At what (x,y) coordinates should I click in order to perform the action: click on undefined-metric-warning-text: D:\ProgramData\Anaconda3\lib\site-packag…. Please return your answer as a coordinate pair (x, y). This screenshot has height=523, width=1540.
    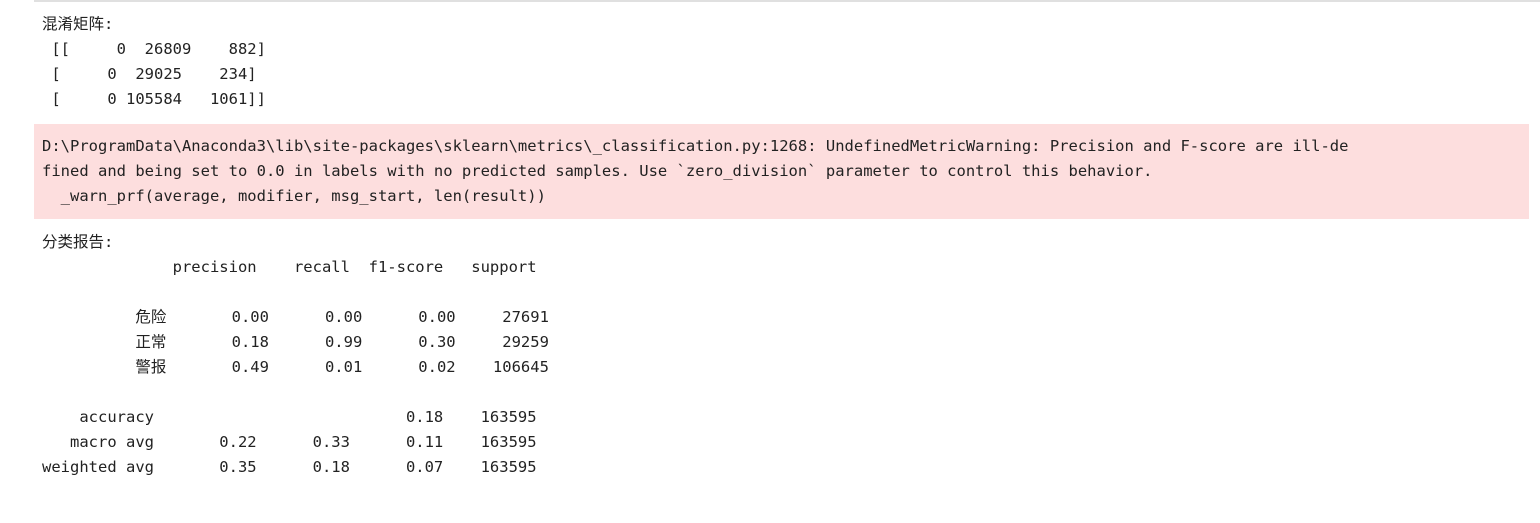
    Looking at the image, I should click on (695, 171).